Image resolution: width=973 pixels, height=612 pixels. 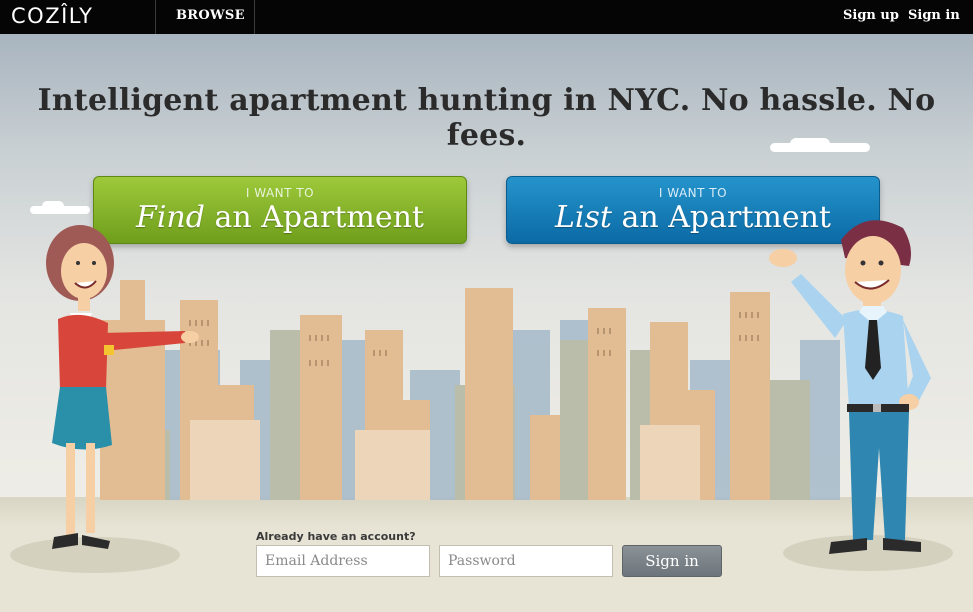 I want to click on woman-illustration, so click(x=122, y=387).